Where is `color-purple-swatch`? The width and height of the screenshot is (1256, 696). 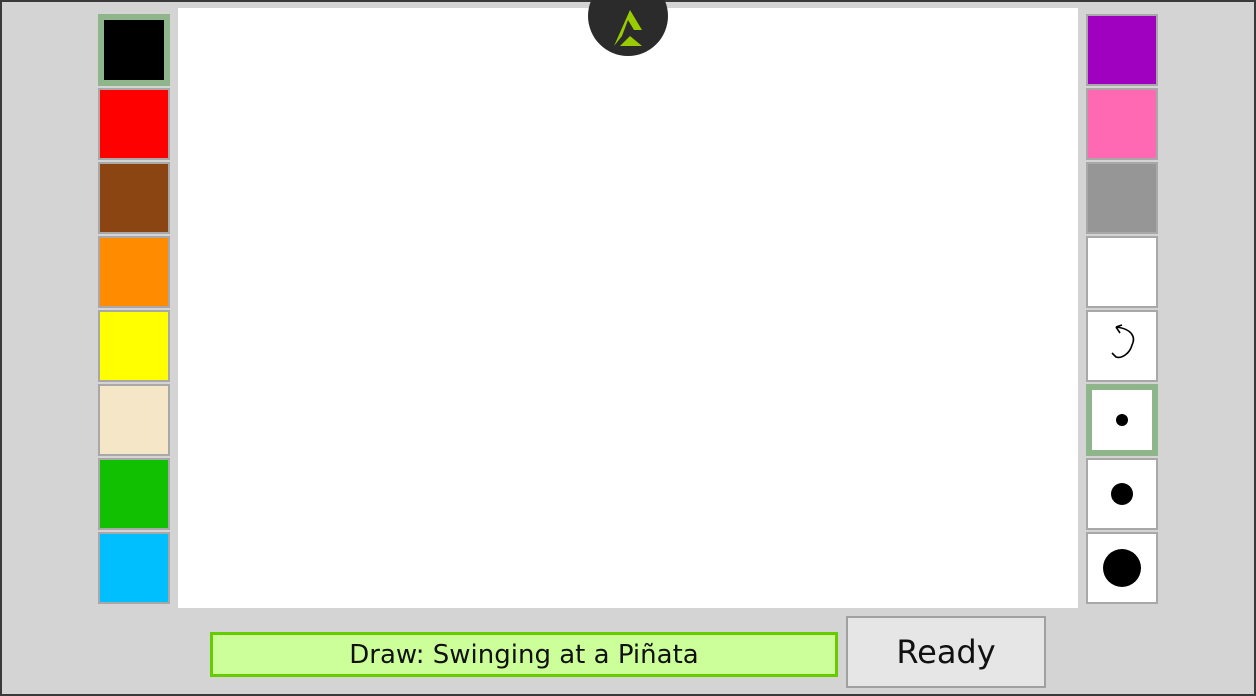 color-purple-swatch is located at coordinates (1122, 50).